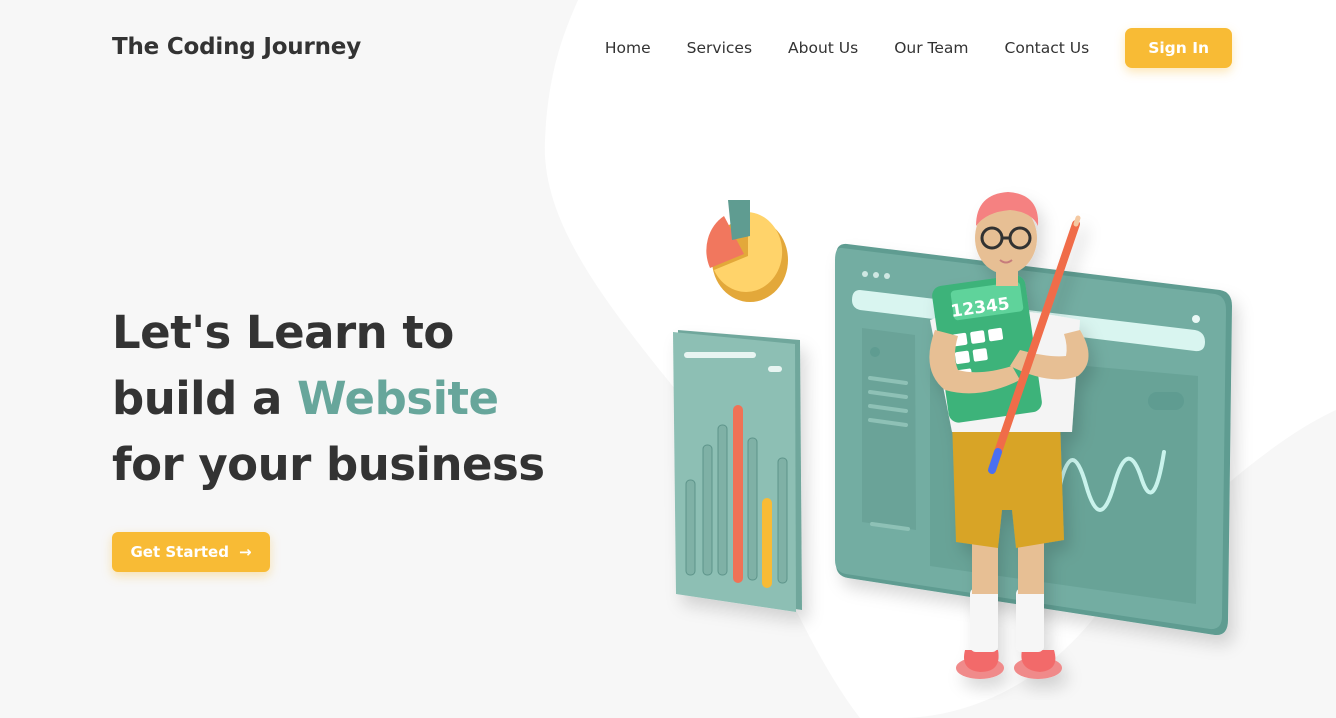 The width and height of the screenshot is (1336, 718). What do you see at coordinates (1178, 48) in the screenshot?
I see `sign-in-button: Sign In` at bounding box center [1178, 48].